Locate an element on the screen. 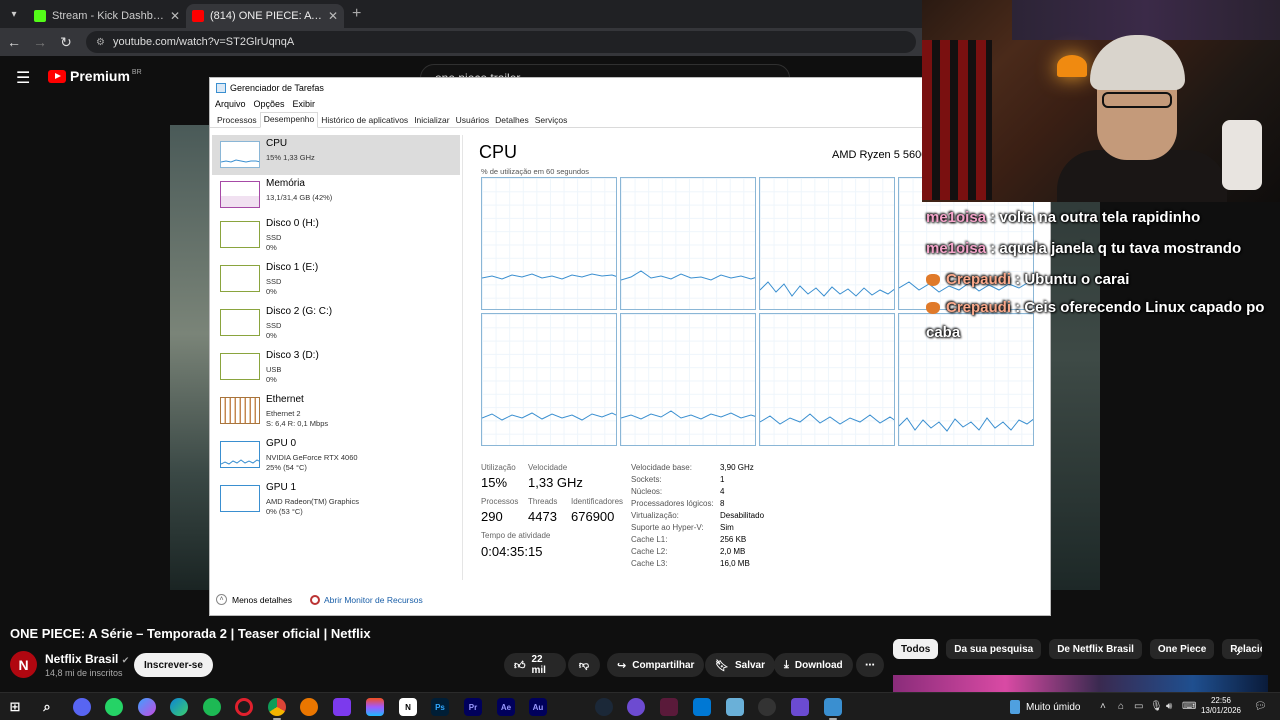 The image size is (1280, 720). photoshop-icon: Ps is located at coordinates (440, 707).